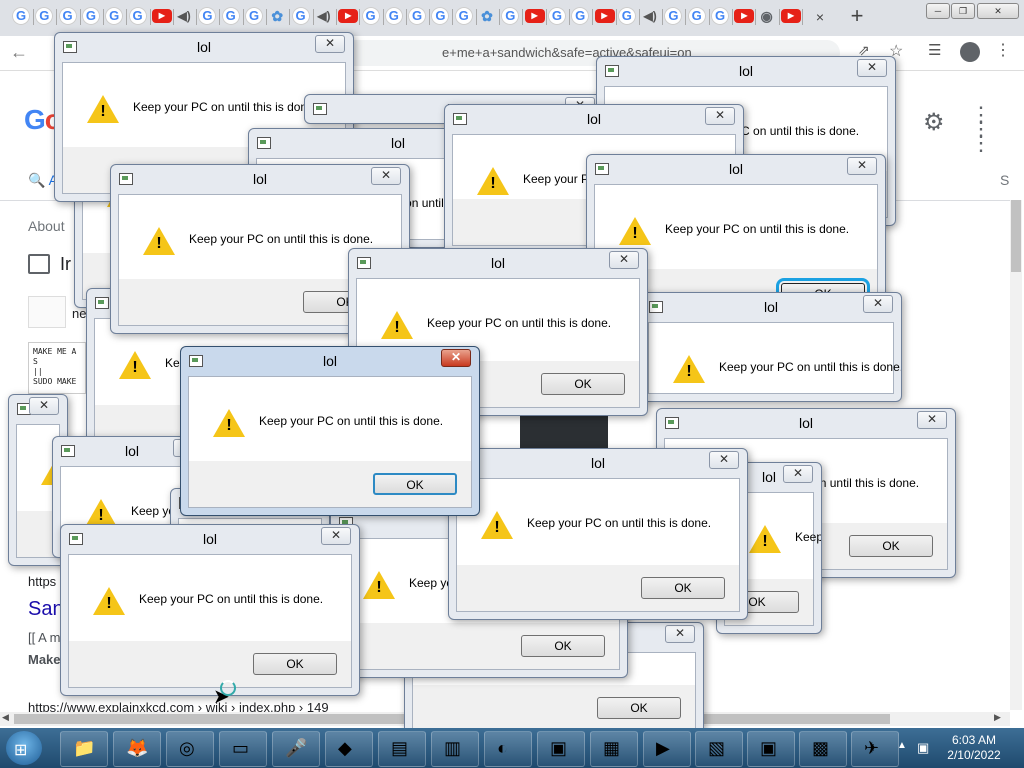 The height and width of the screenshot is (768, 1024). I want to click on taskbar-folder-button: 📁, so click(84, 749).